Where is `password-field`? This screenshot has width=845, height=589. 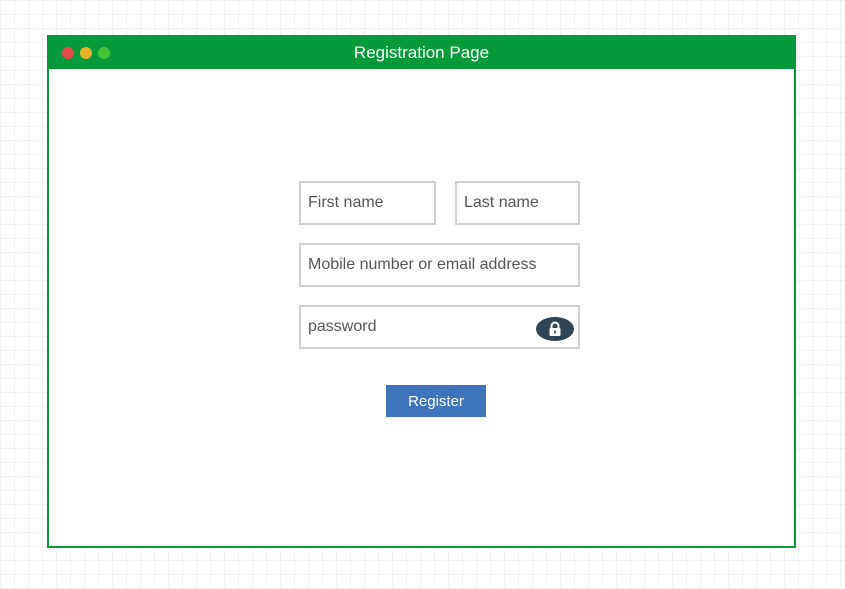 password-field is located at coordinates (439, 327).